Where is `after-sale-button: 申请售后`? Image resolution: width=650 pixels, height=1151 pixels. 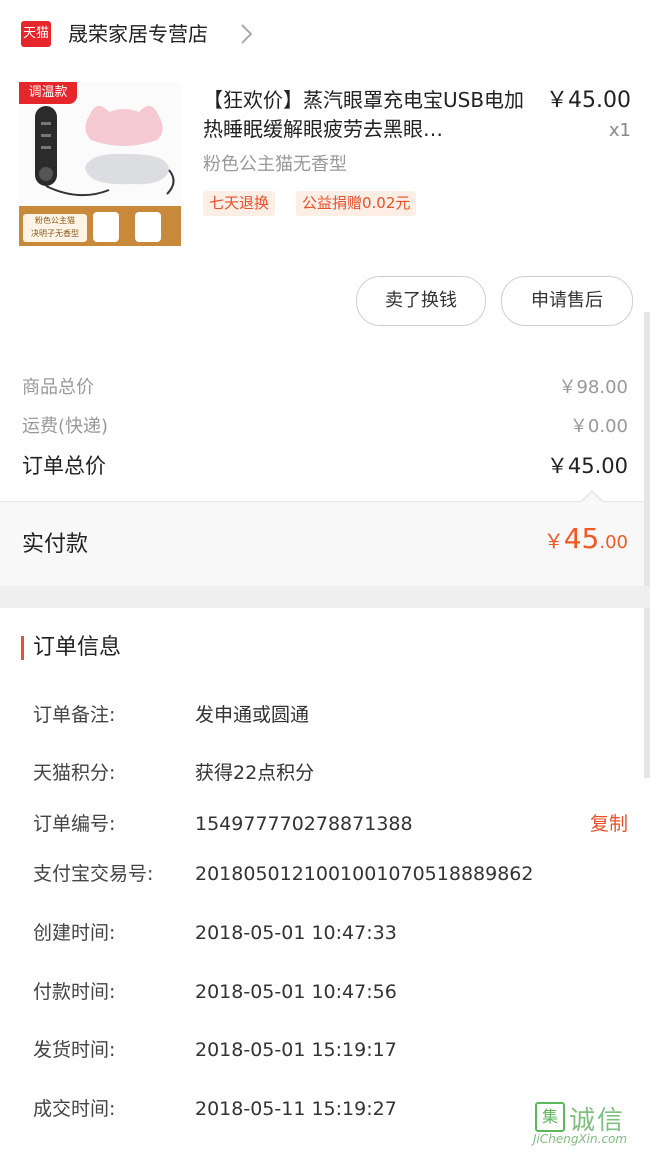
after-sale-button: 申请售后 is located at coordinates (567, 301).